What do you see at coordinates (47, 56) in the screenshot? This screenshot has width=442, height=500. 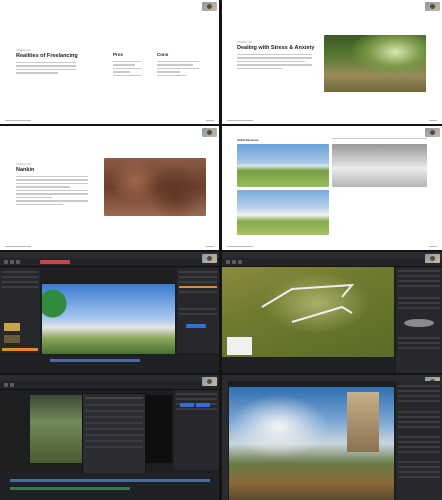 I see `slide-title: Realities of Freelancing` at bounding box center [47, 56].